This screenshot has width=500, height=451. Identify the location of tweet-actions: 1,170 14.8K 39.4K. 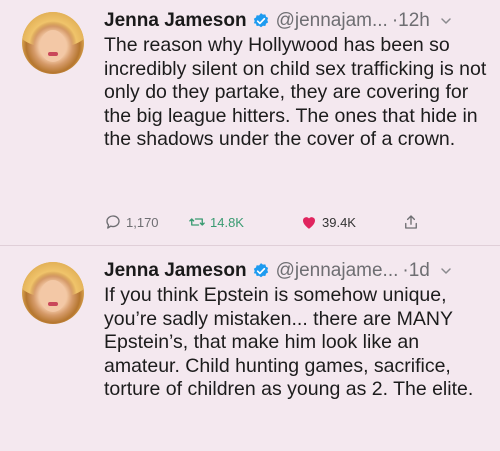
(268, 222).